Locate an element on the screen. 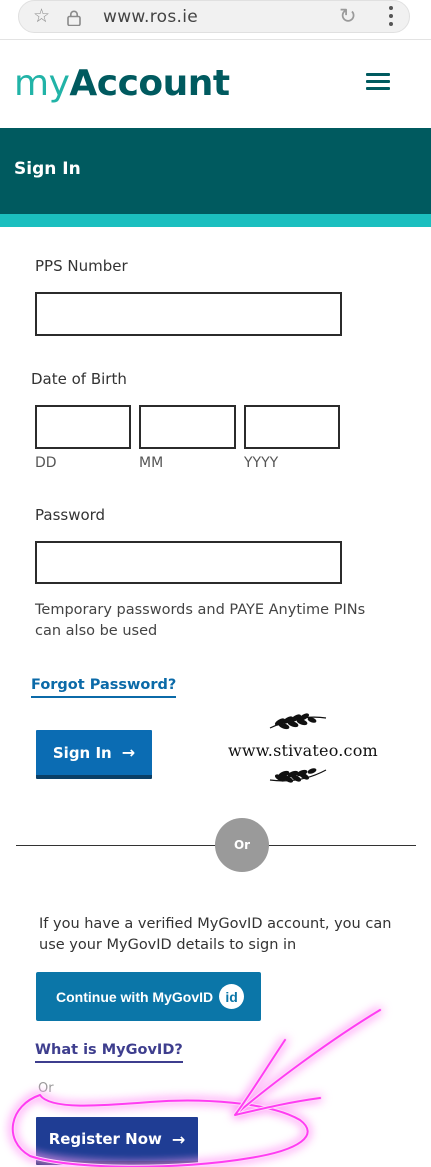  forgot-password-link: Forgot Password? is located at coordinates (104, 687).